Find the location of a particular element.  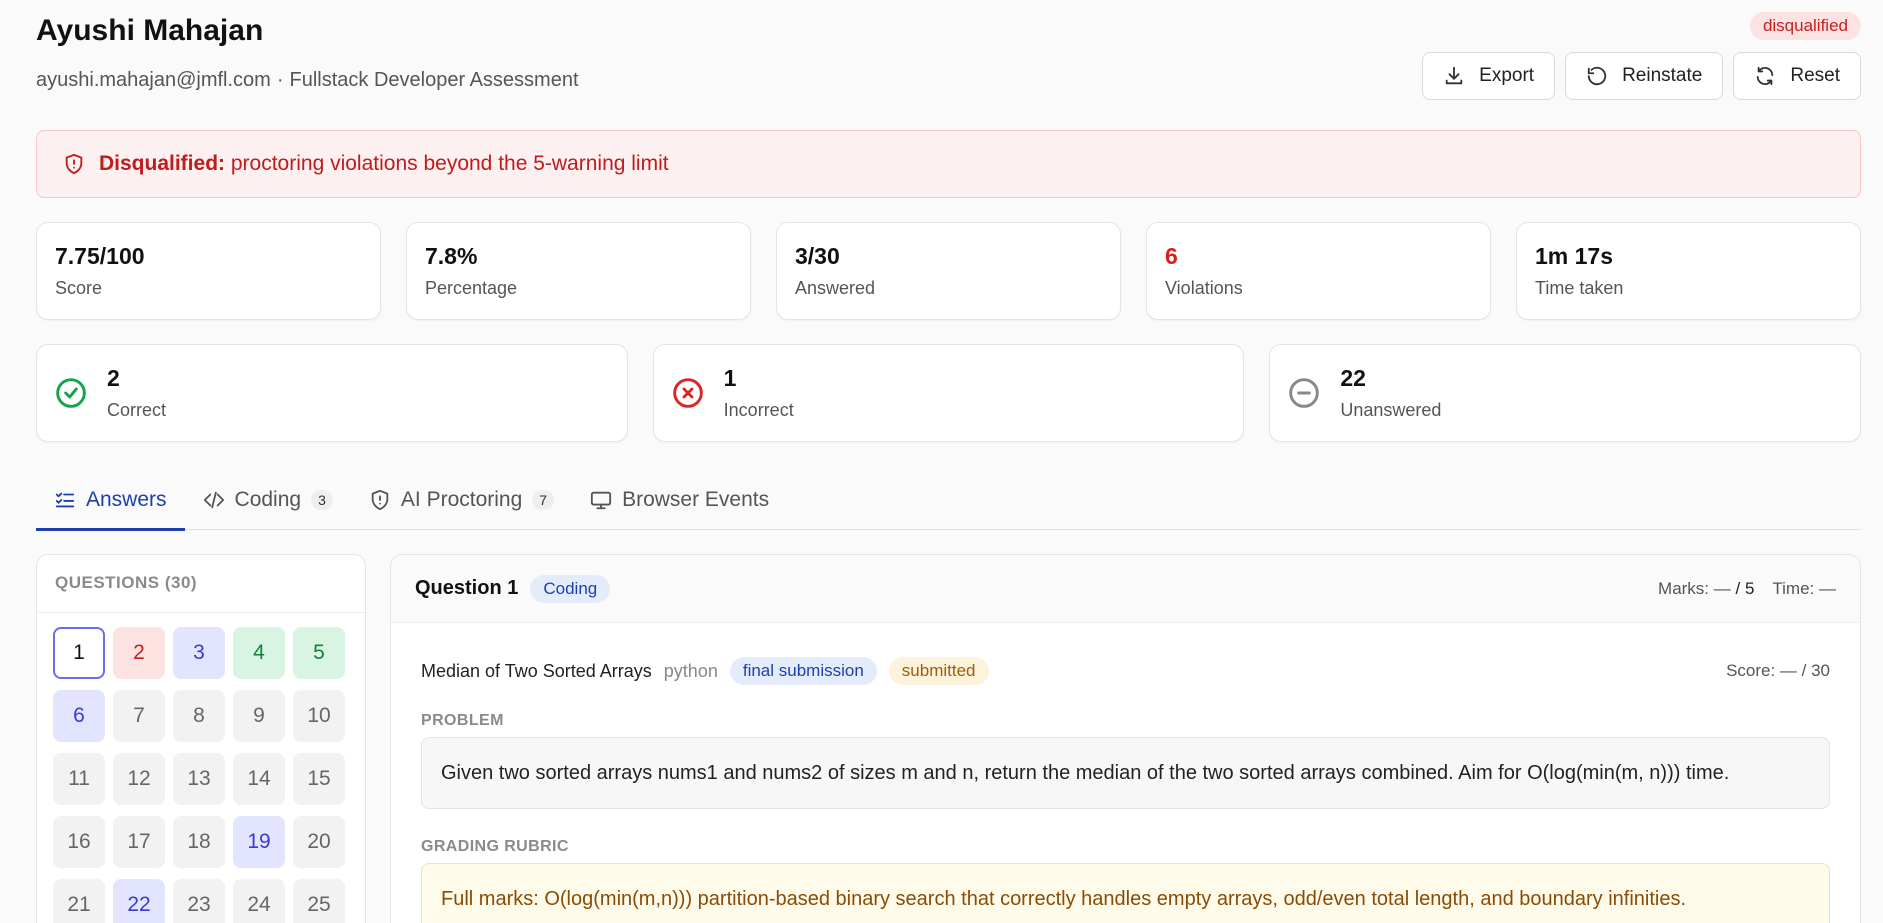

export-button: Export is located at coordinates (1489, 76).